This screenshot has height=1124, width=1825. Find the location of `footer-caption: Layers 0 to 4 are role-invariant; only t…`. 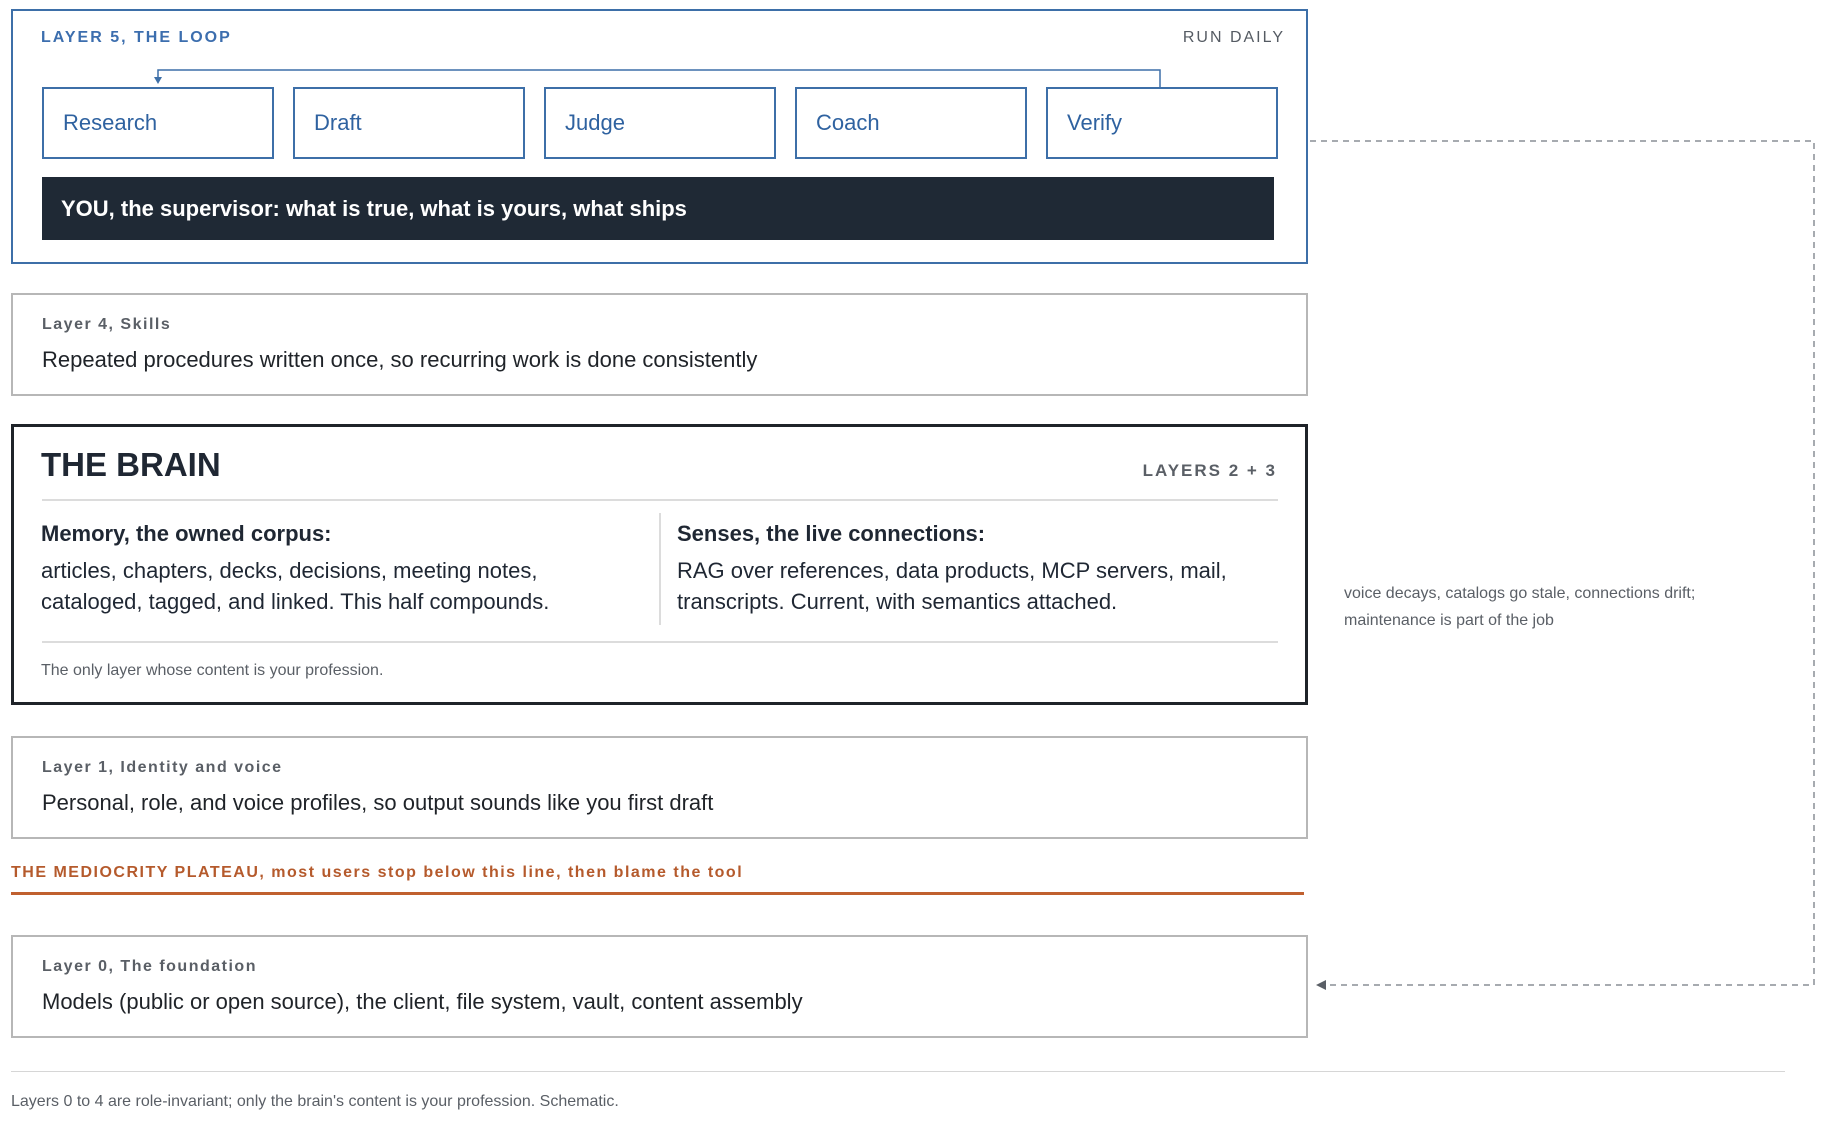

footer-caption: Layers 0 to 4 are role-invariant; only t… is located at coordinates (315, 1101).